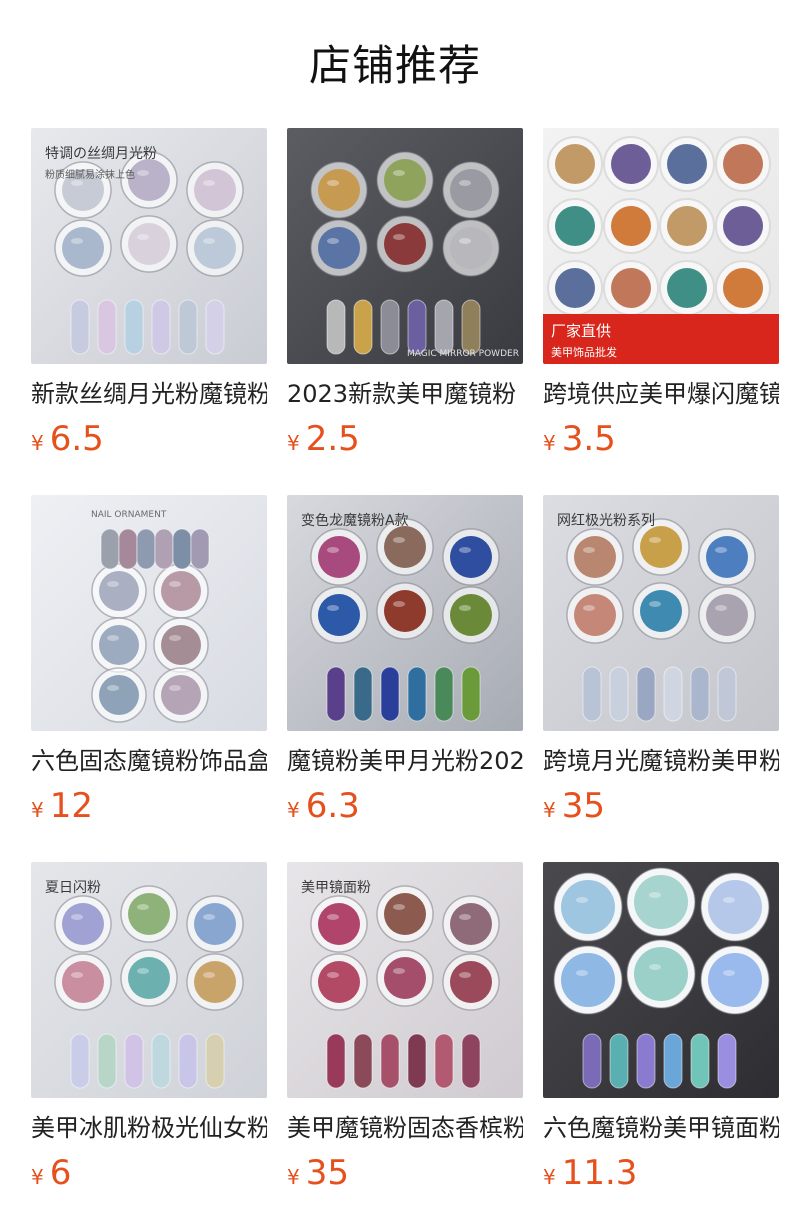 The width and height of the screenshot is (790, 1230). I want to click on product-name: 美甲冰肌粉极光仙女粉, so click(149, 1128).